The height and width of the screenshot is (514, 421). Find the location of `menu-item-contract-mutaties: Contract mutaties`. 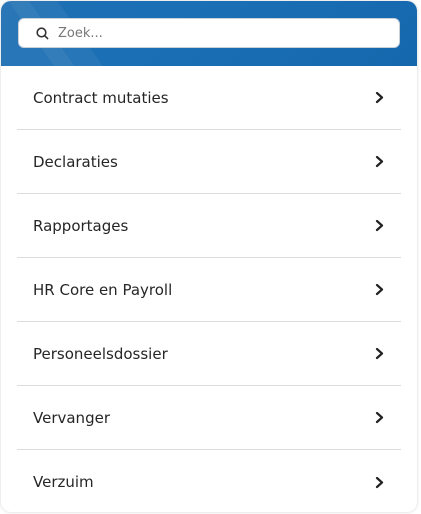

menu-item-contract-mutaties: Contract mutaties is located at coordinates (209, 98).